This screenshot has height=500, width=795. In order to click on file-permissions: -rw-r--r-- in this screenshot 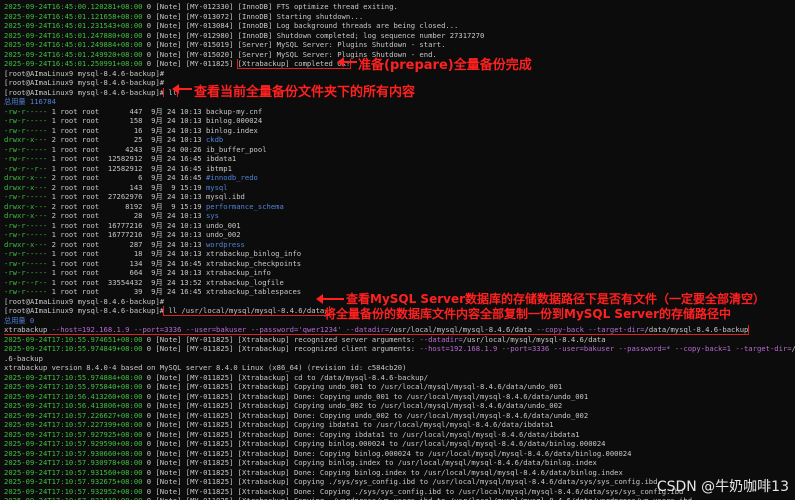, I will do `click(26, 168)`.